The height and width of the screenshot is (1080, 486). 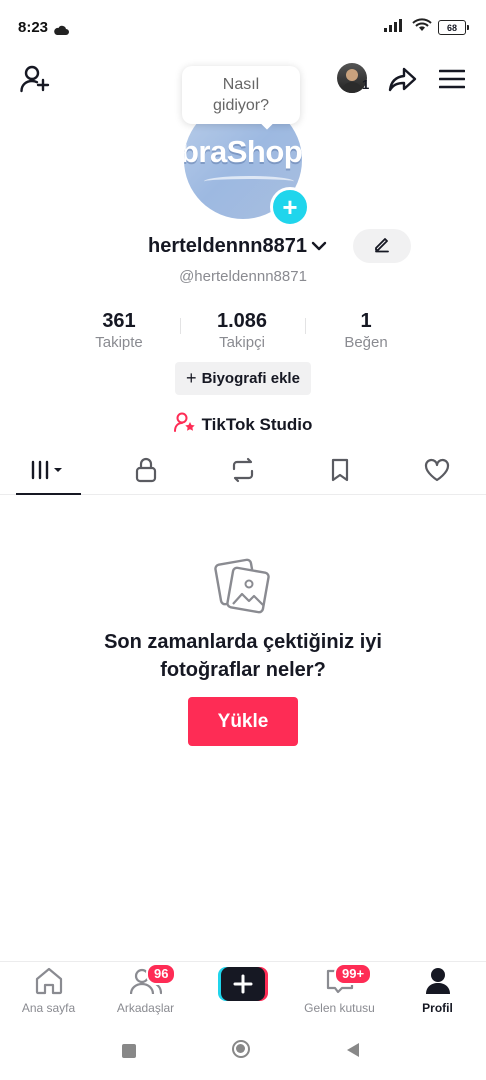 What do you see at coordinates (184, 424) in the screenshot?
I see `studio-icon` at bounding box center [184, 424].